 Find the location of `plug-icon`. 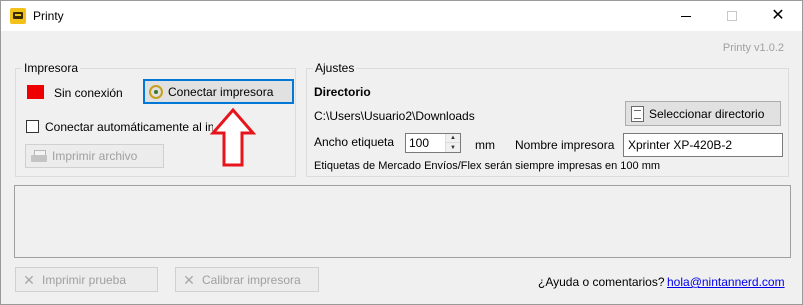

plug-icon is located at coordinates (156, 91).